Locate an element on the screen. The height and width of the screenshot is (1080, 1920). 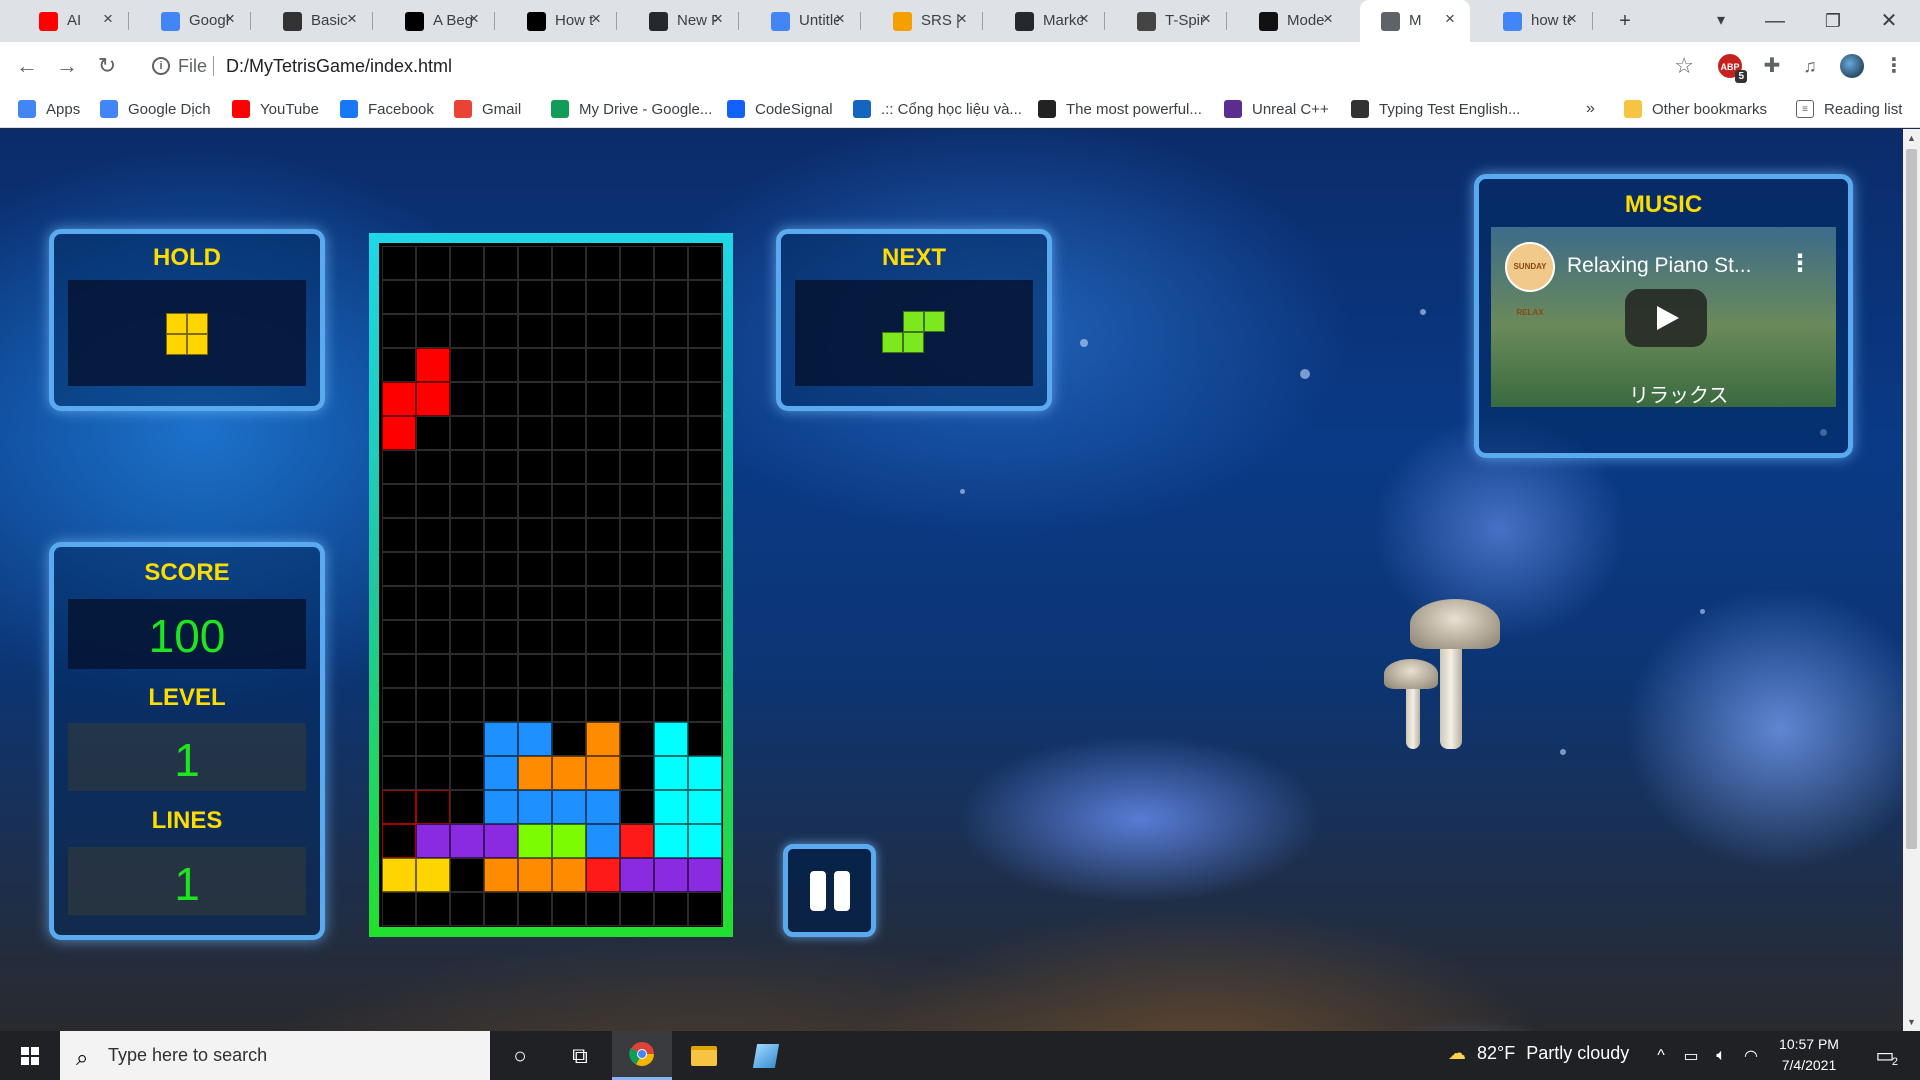
battery-icon: ▭ is located at coordinates (1691, 1055).